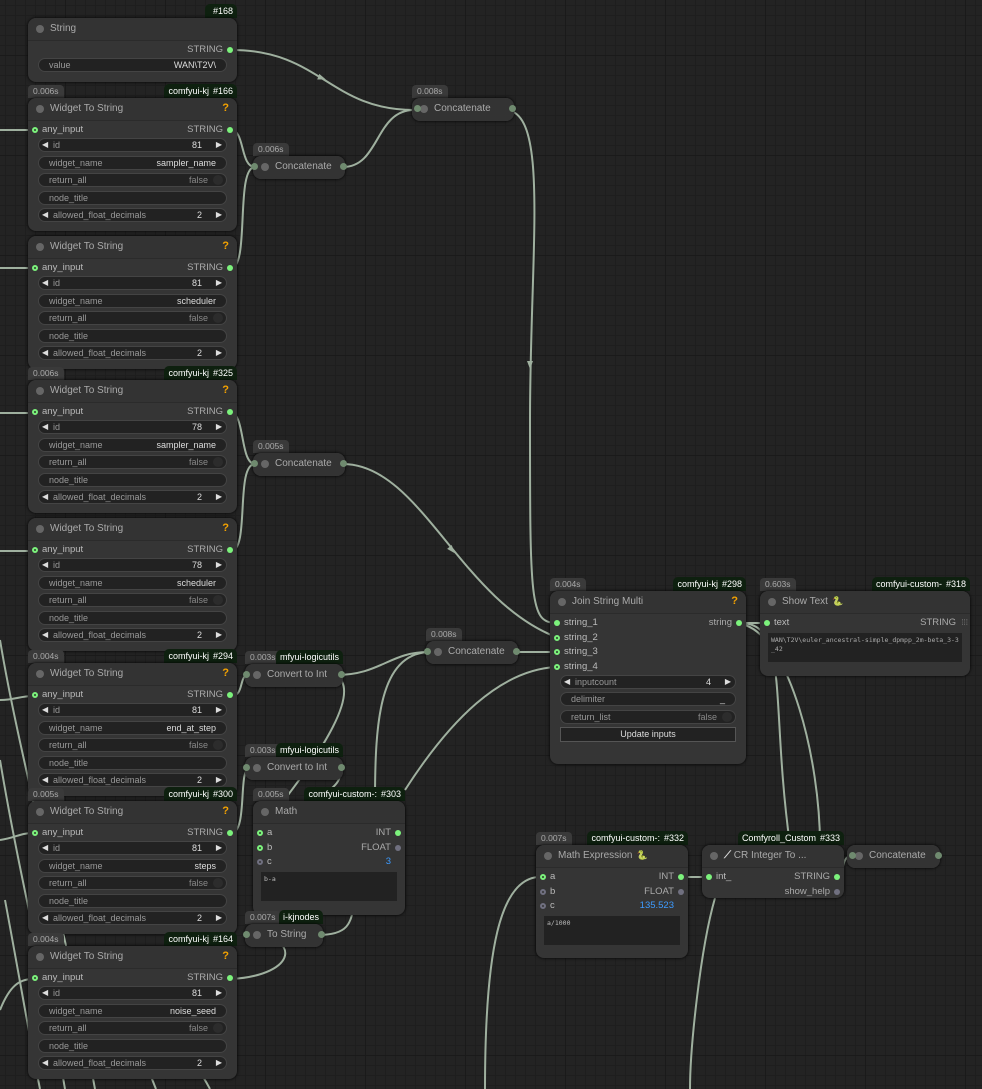 This screenshot has height=1089, width=982. Describe the element at coordinates (767, 623) in the screenshot. I see `input-text-dot` at that location.